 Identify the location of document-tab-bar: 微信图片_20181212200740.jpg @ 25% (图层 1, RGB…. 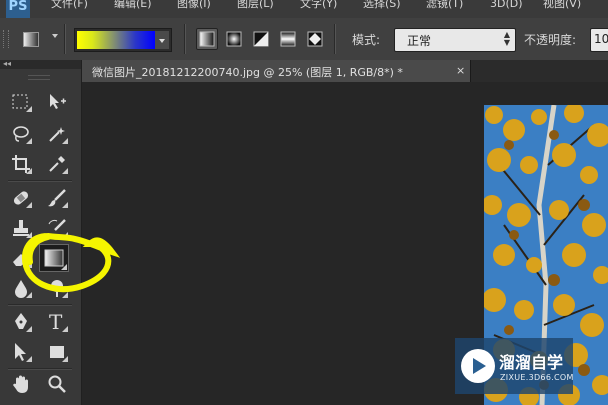
(345, 71).